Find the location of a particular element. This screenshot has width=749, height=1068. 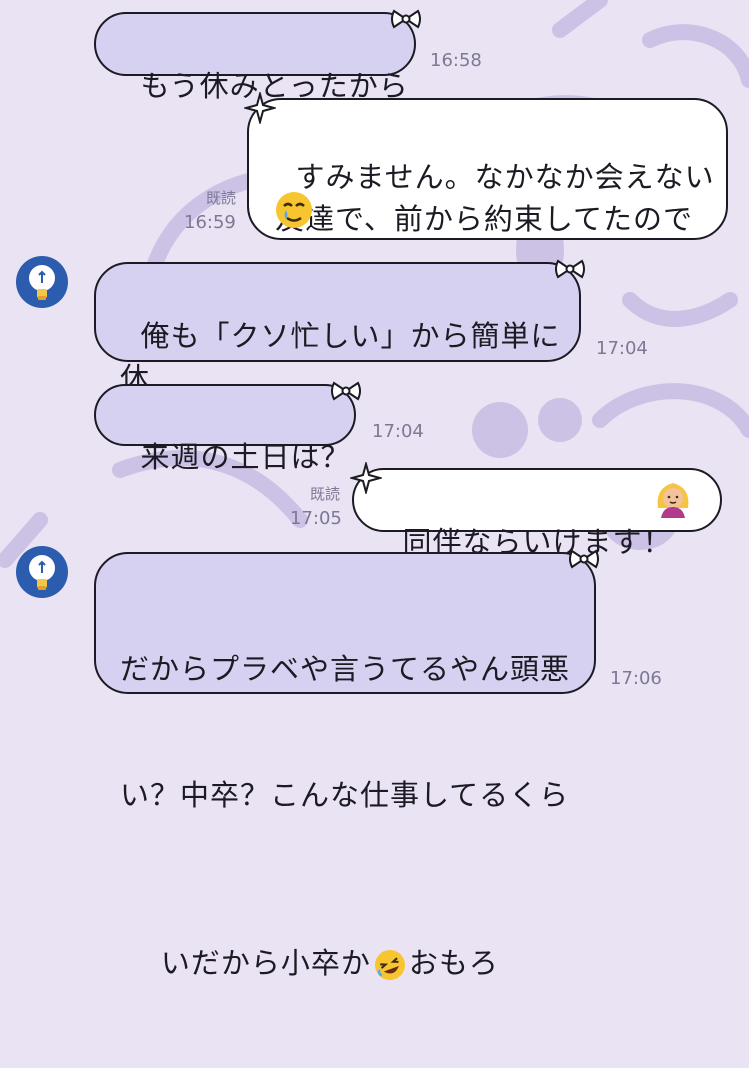

message-bubble-incoming: 来週の土日は？ is located at coordinates (225, 429).